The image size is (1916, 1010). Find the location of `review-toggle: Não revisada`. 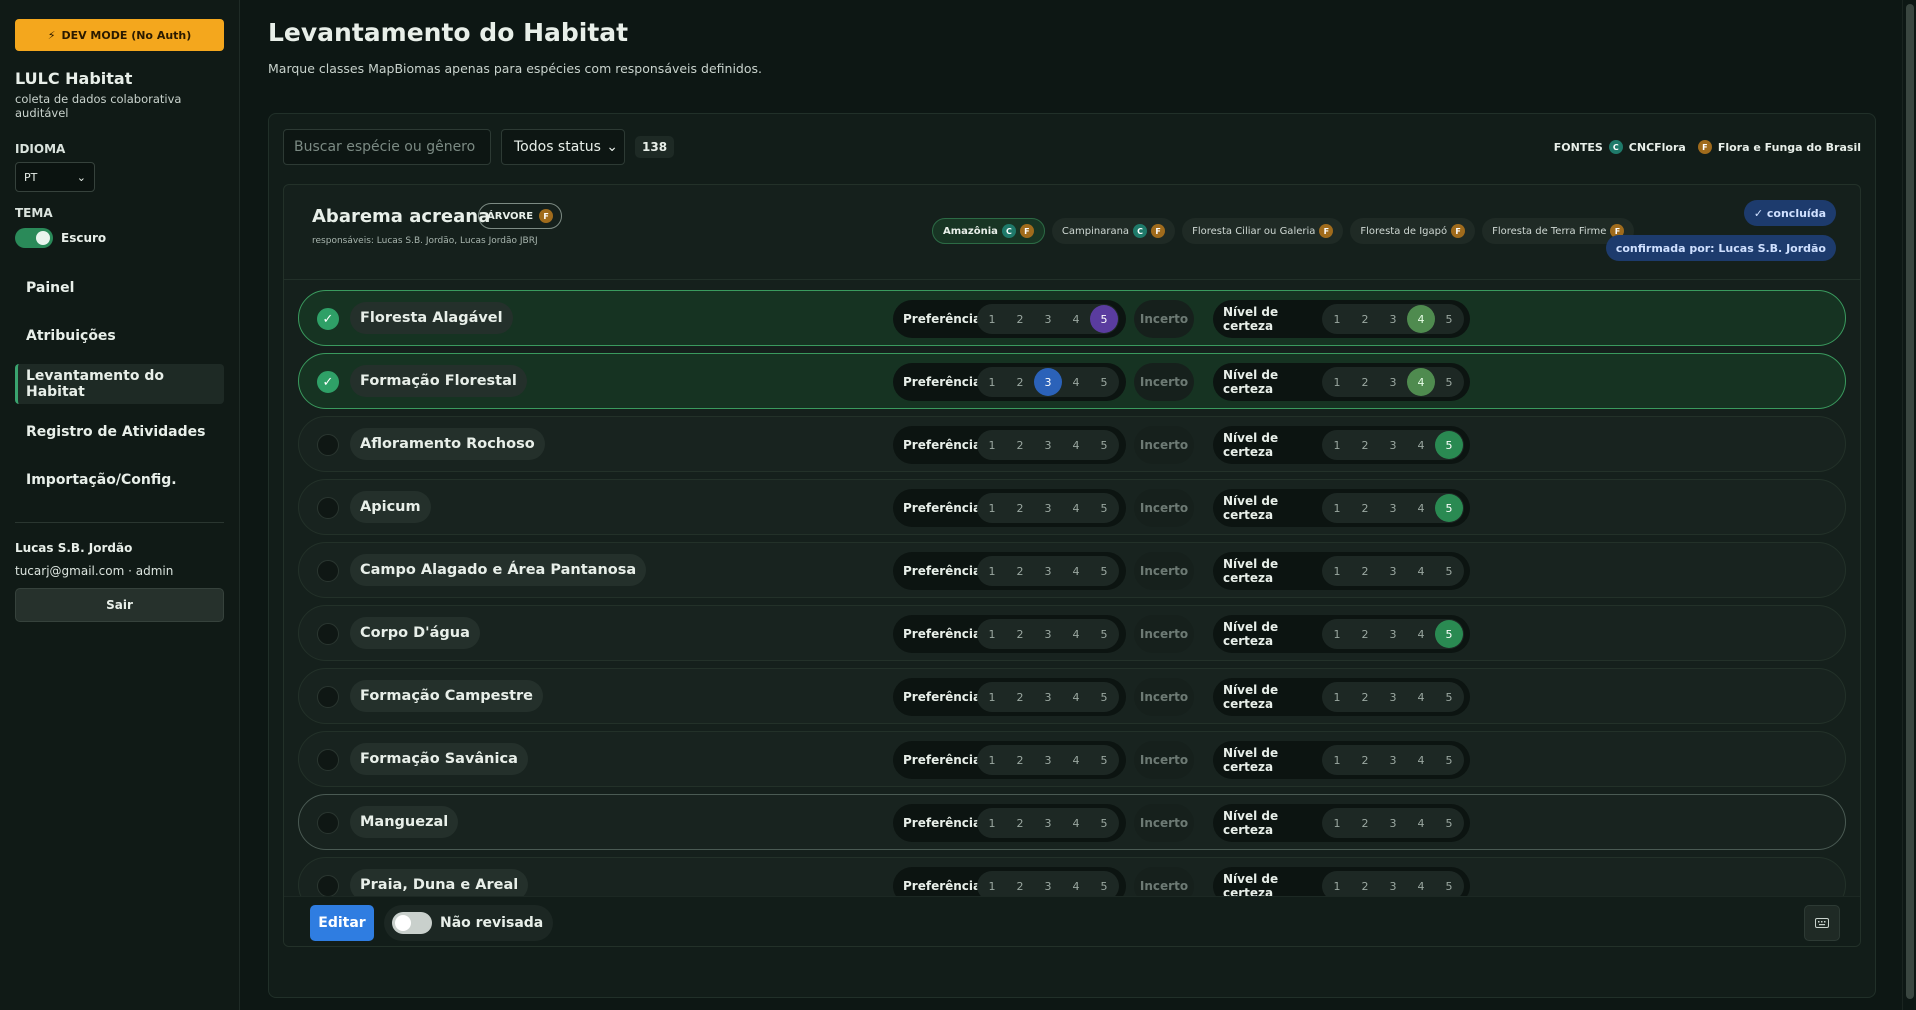

review-toggle: Não revisada is located at coordinates (469, 923).